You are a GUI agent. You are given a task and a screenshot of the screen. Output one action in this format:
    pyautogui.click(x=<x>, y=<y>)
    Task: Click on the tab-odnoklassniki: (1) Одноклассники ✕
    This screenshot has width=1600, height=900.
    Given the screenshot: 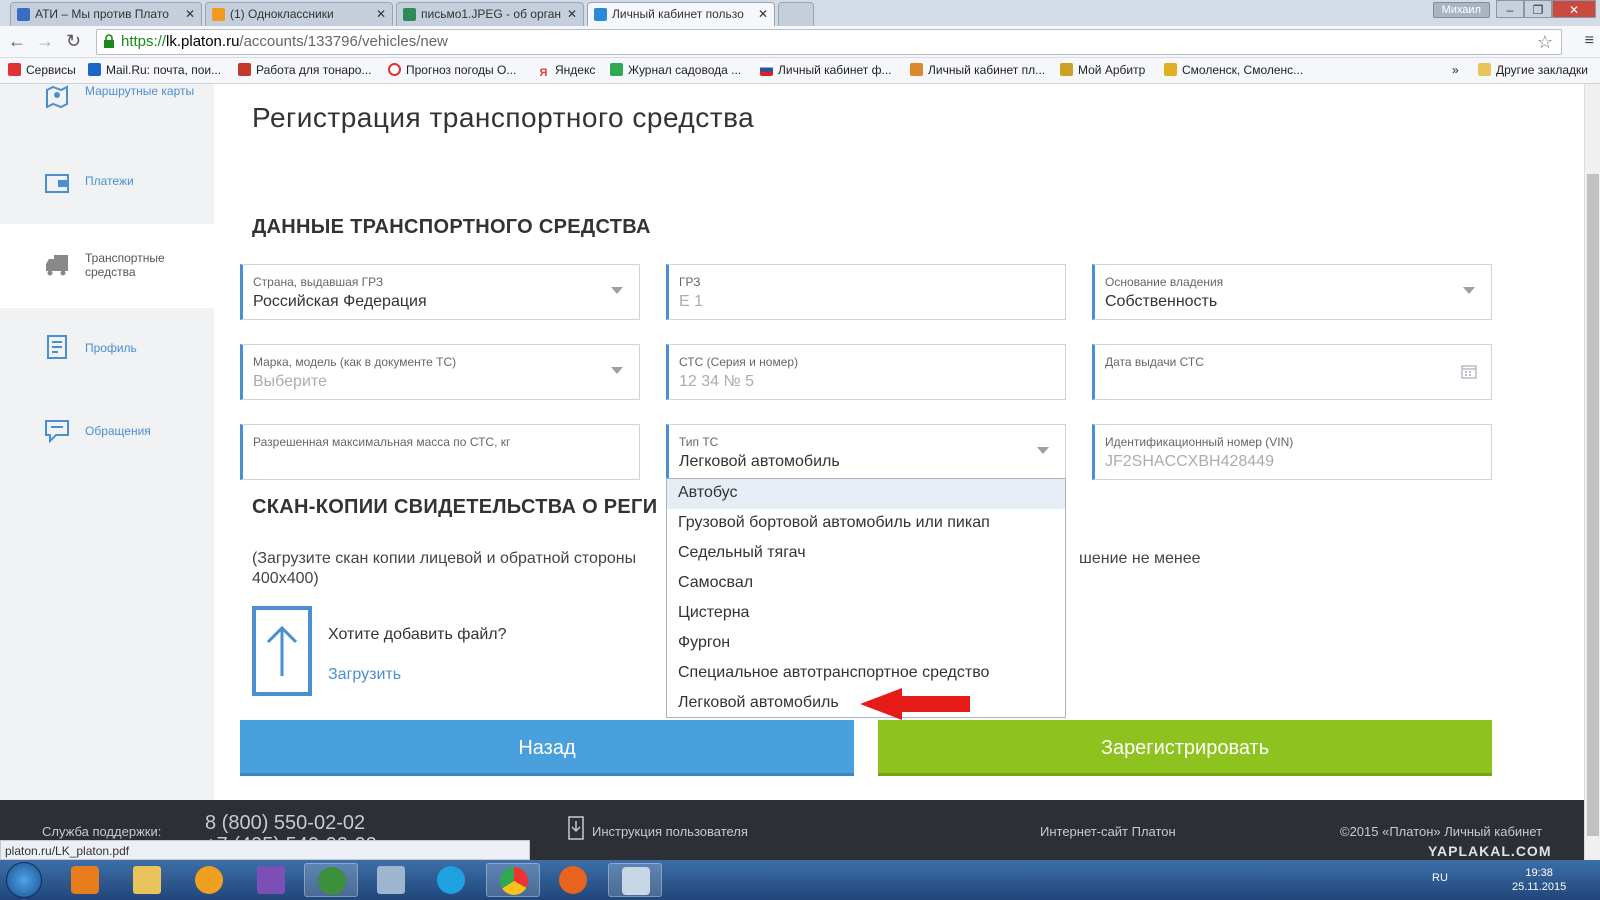 What is the action you would take?
    pyautogui.click(x=299, y=14)
    